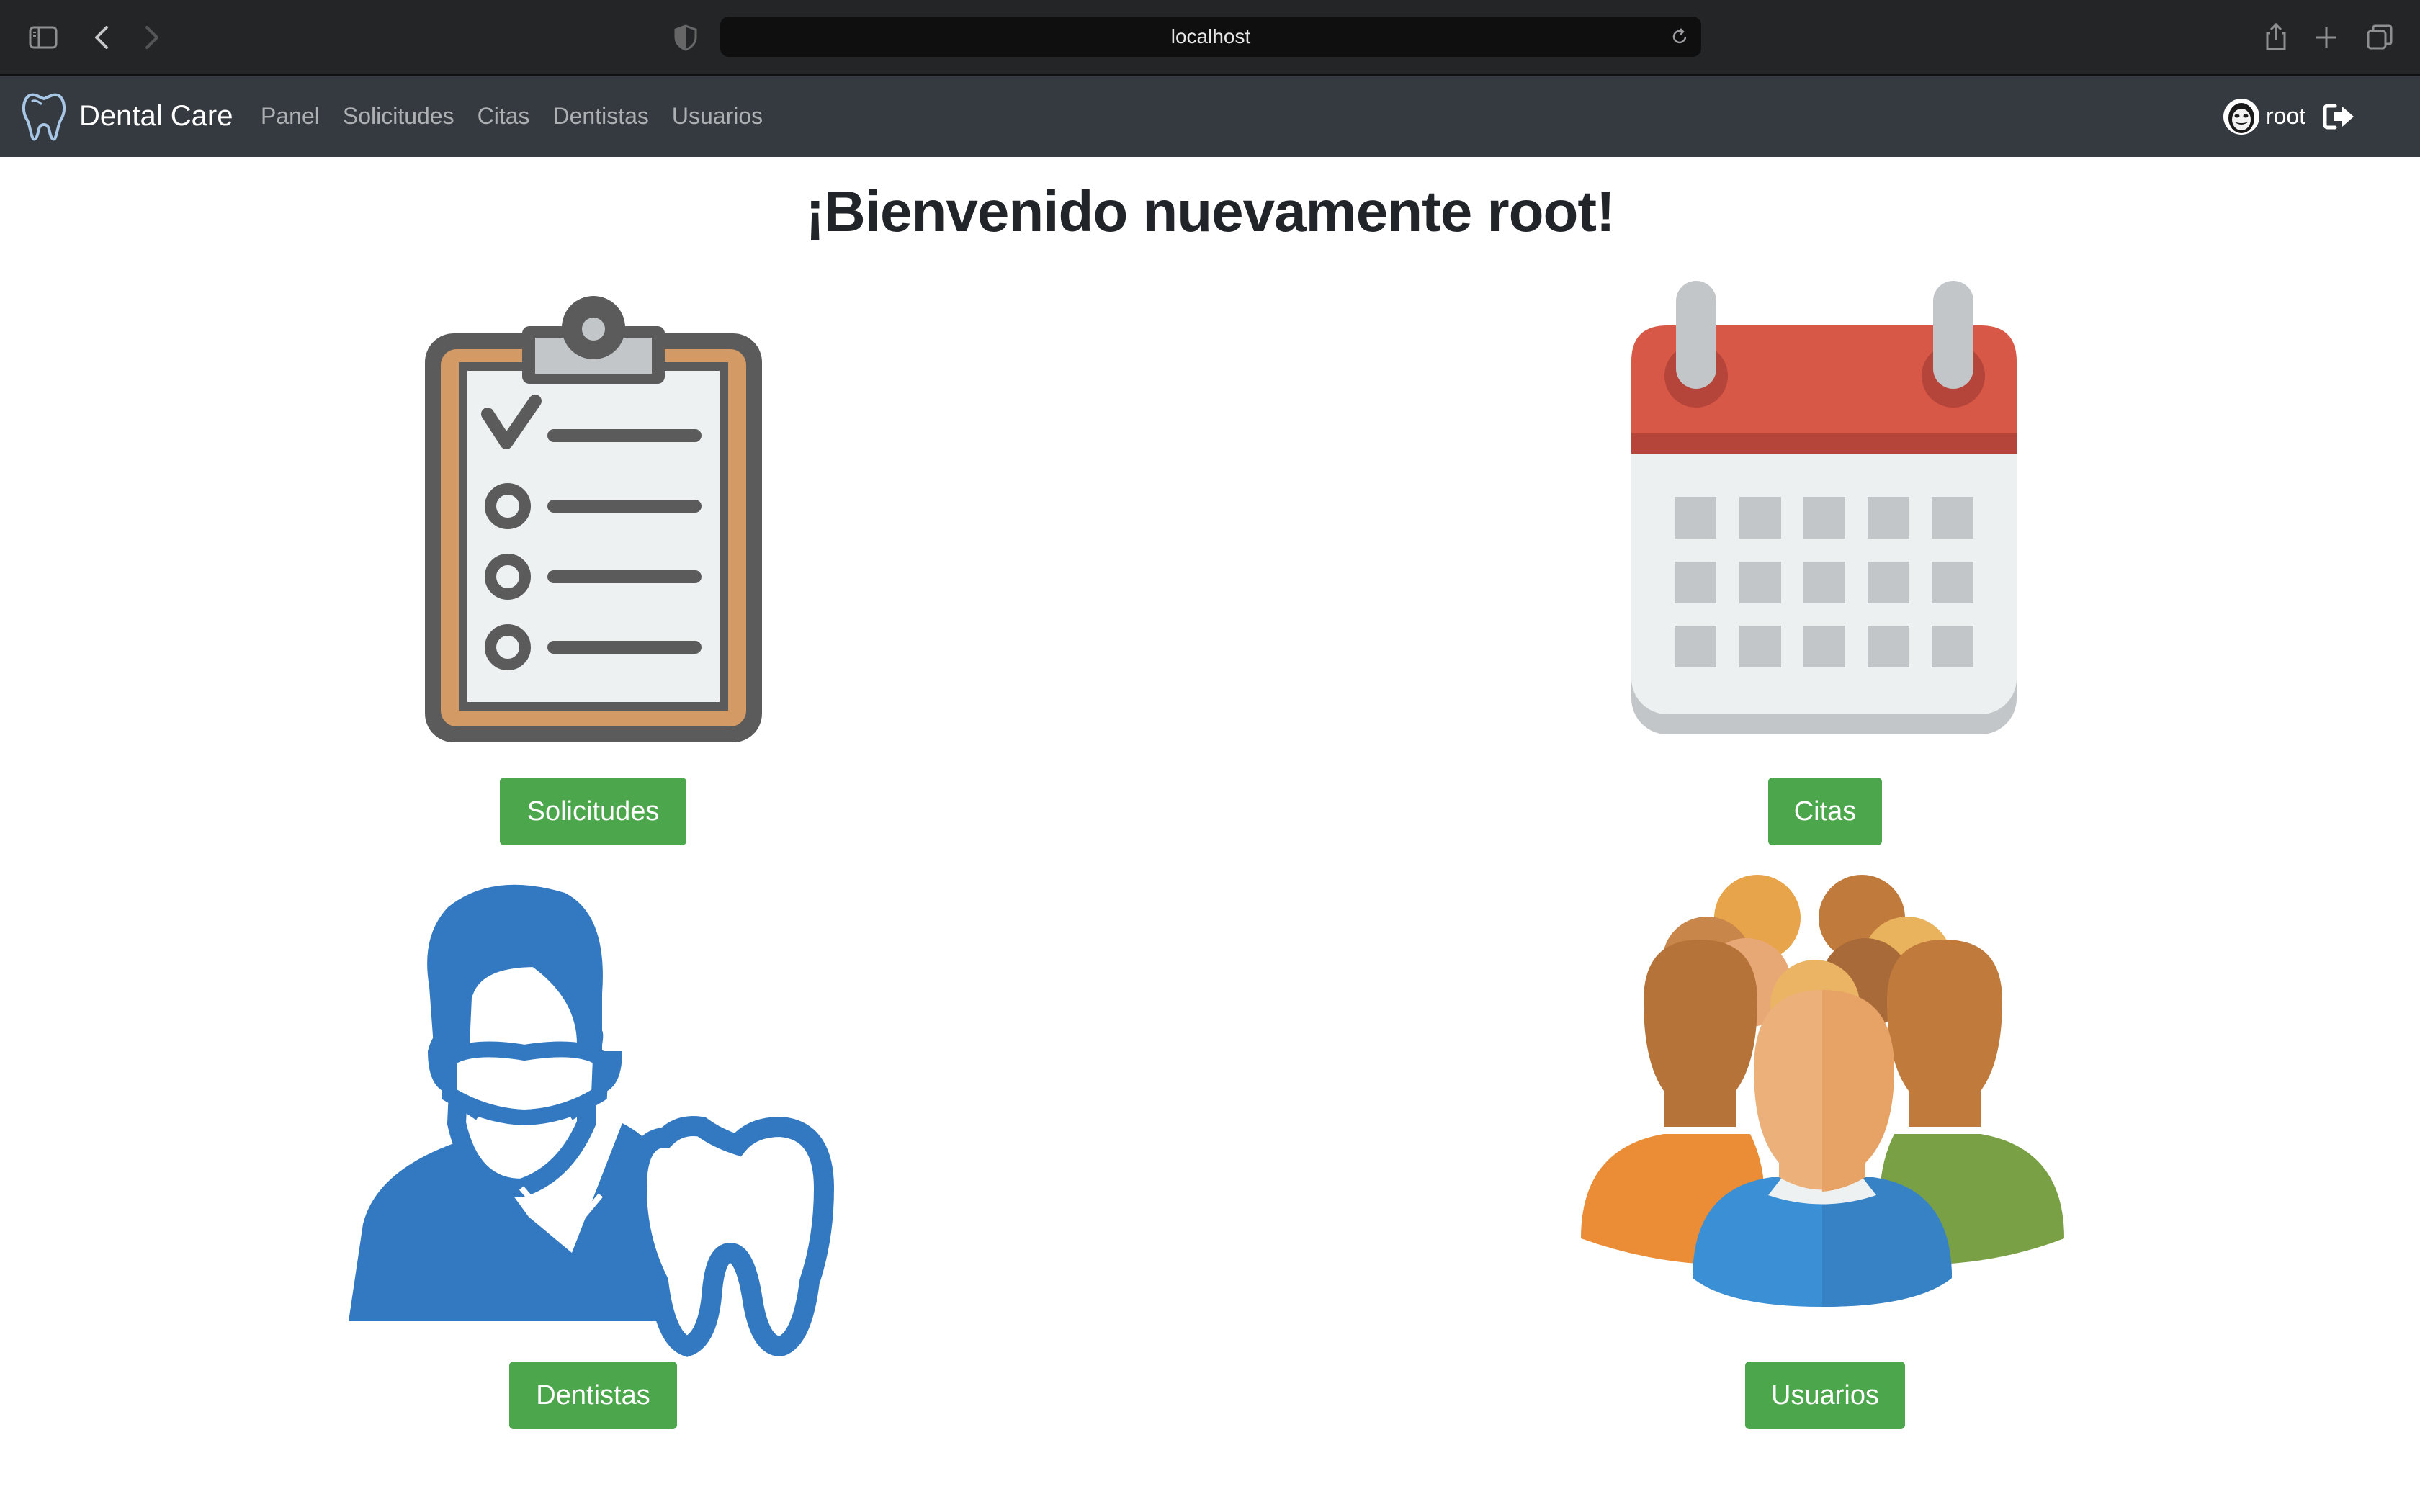 Image resolution: width=2420 pixels, height=1512 pixels. I want to click on address-bar: localhost, so click(1210, 37).